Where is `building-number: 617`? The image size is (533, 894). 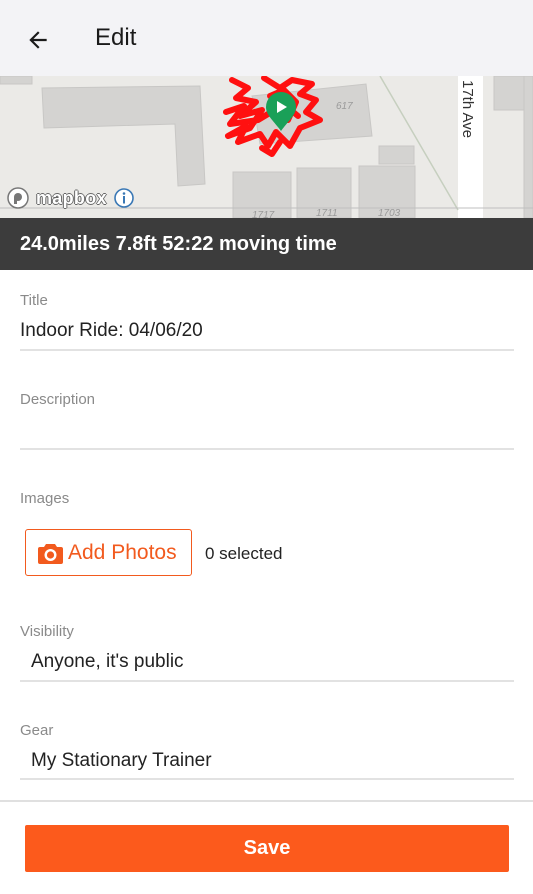 building-number: 617 is located at coordinates (344, 106).